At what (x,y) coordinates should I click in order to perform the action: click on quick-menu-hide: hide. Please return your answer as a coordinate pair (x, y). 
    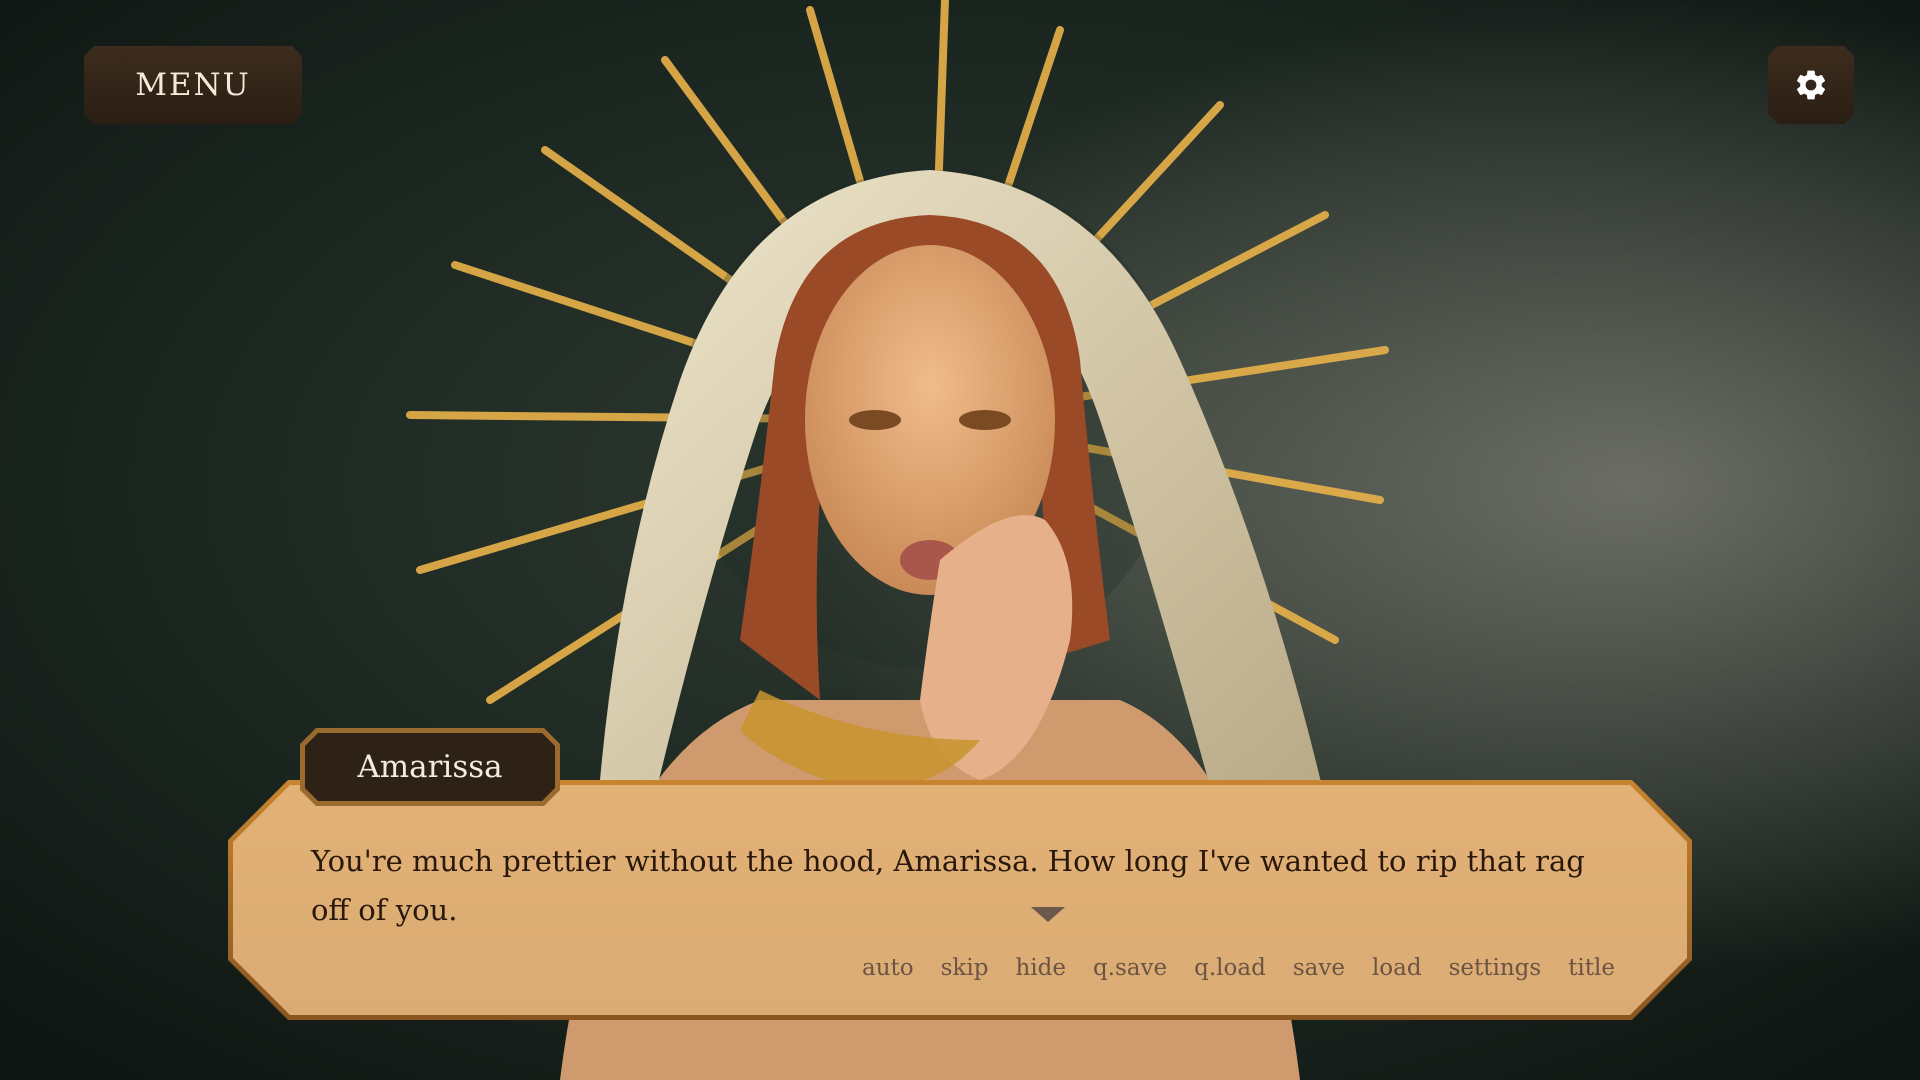
    Looking at the image, I should click on (1040, 968).